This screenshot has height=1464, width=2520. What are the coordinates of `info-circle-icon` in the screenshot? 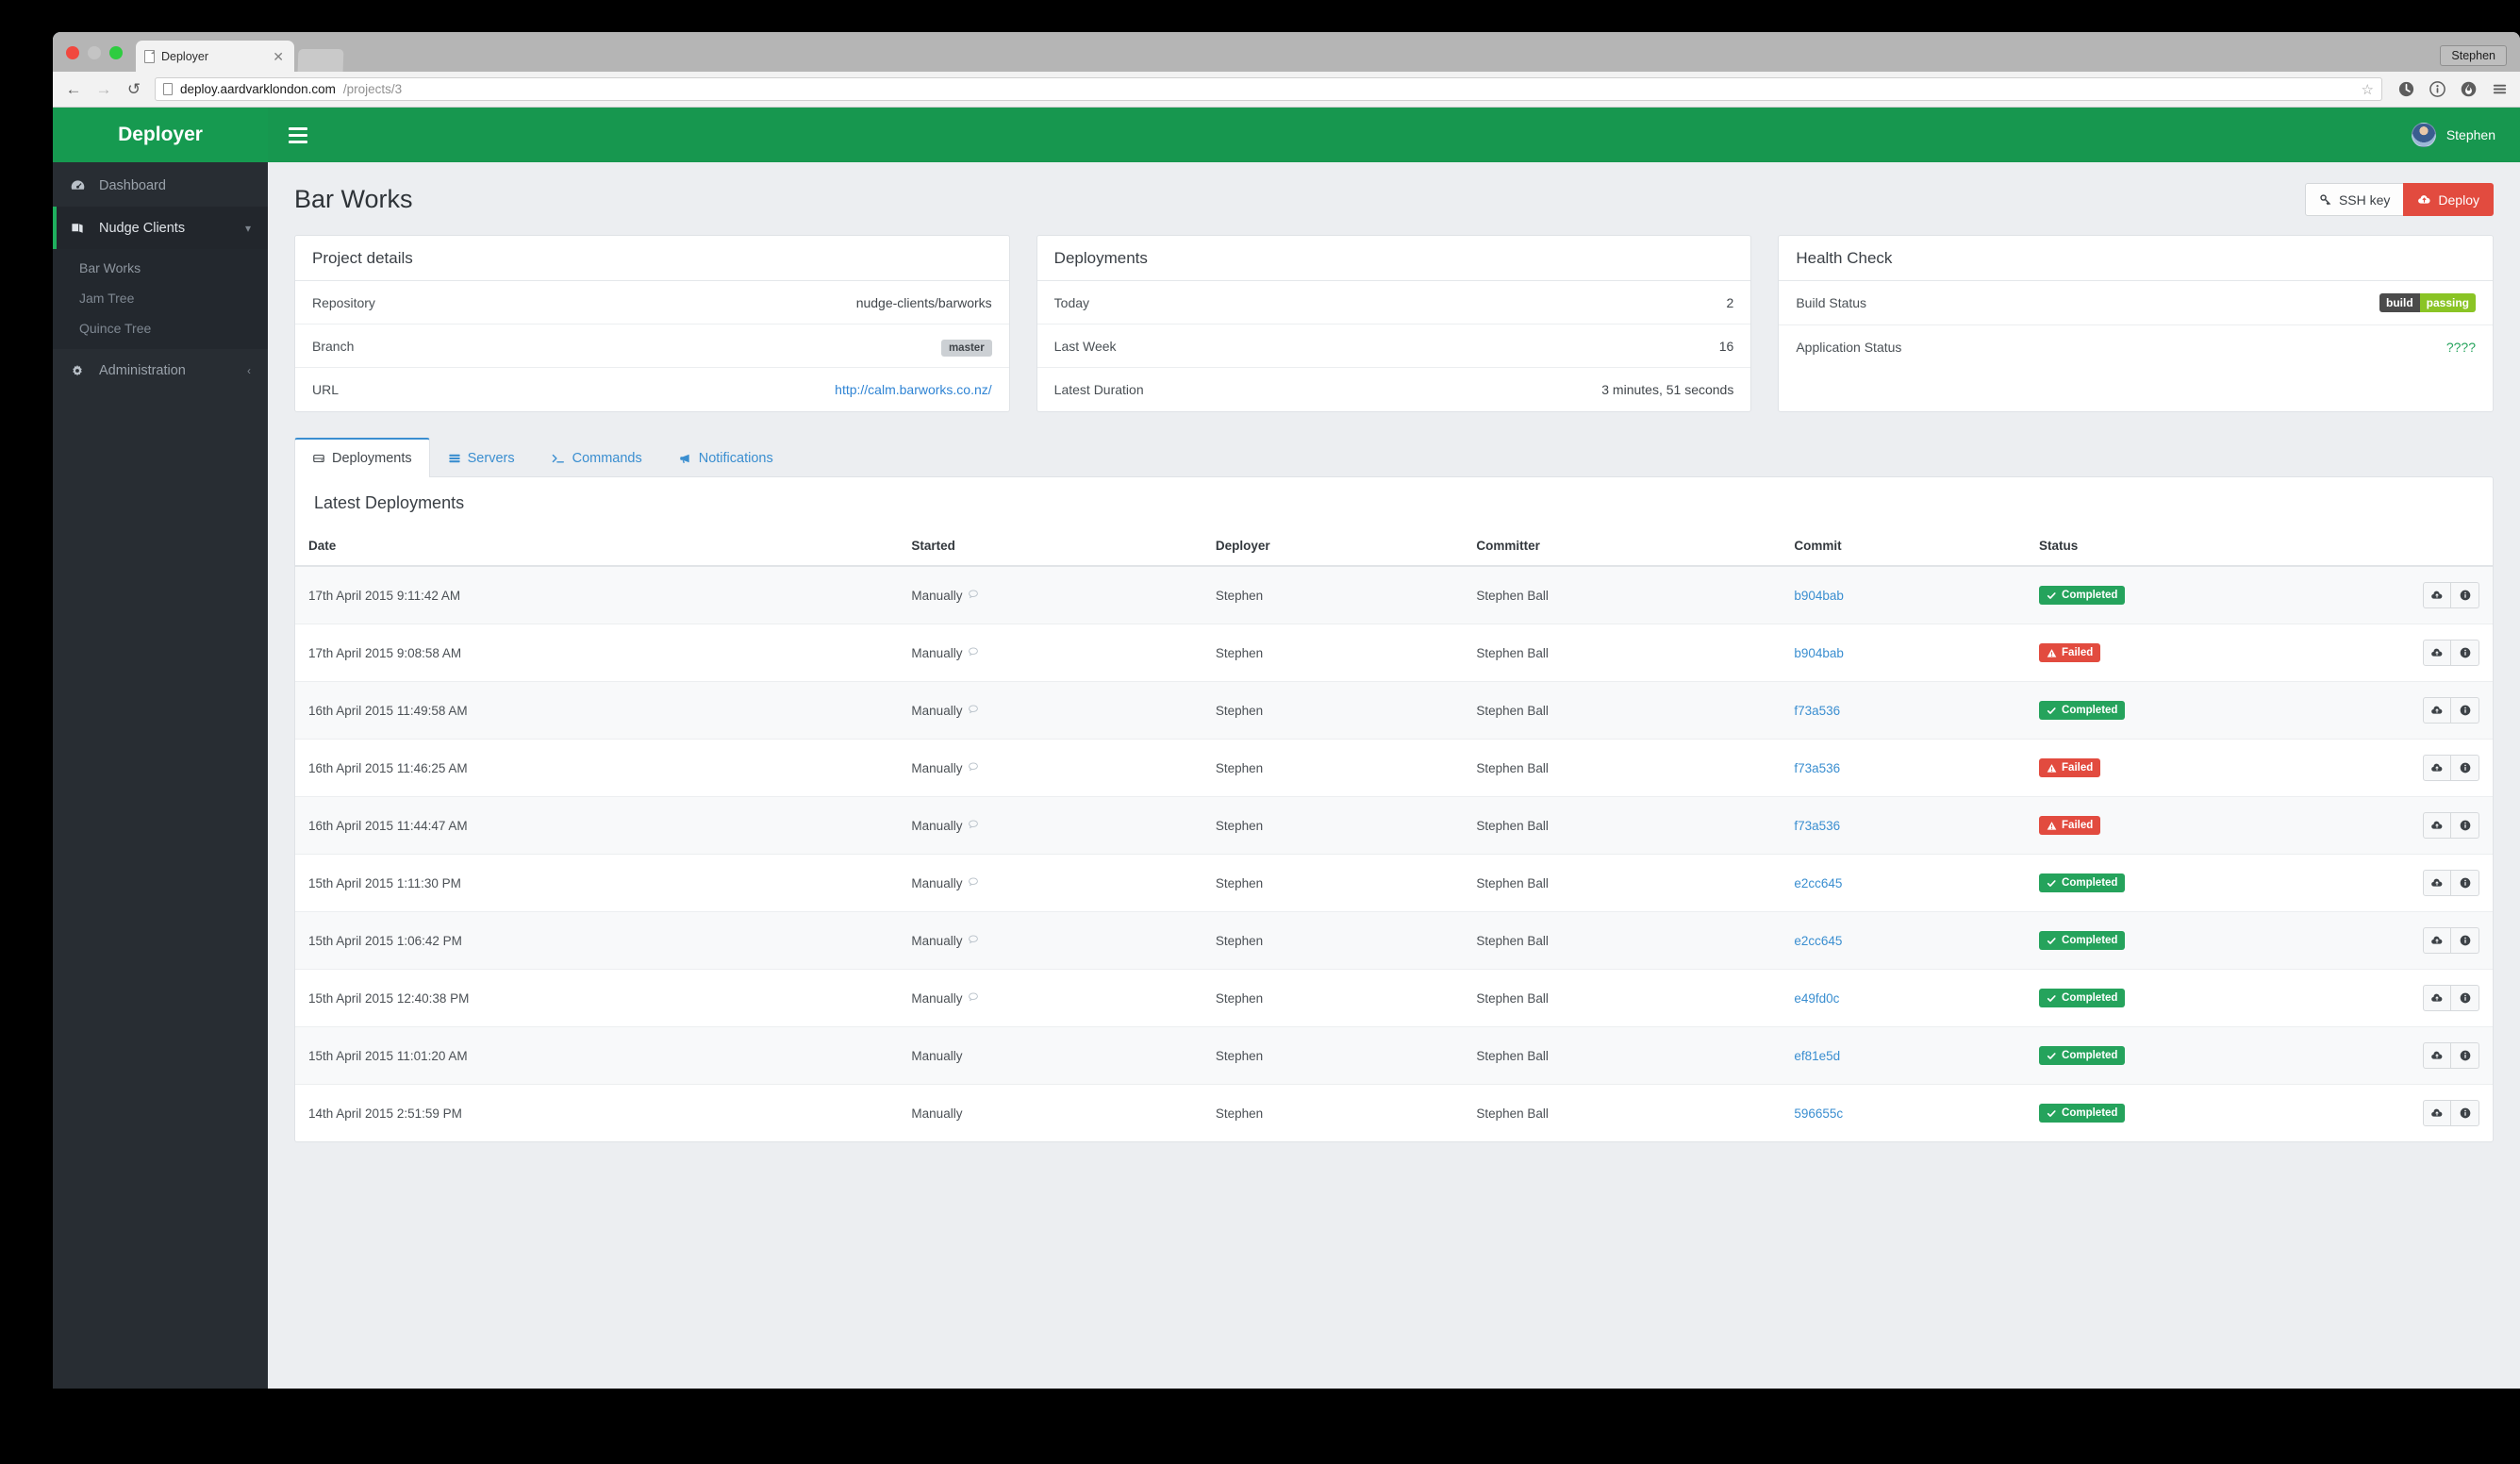 It's located at (2438, 89).